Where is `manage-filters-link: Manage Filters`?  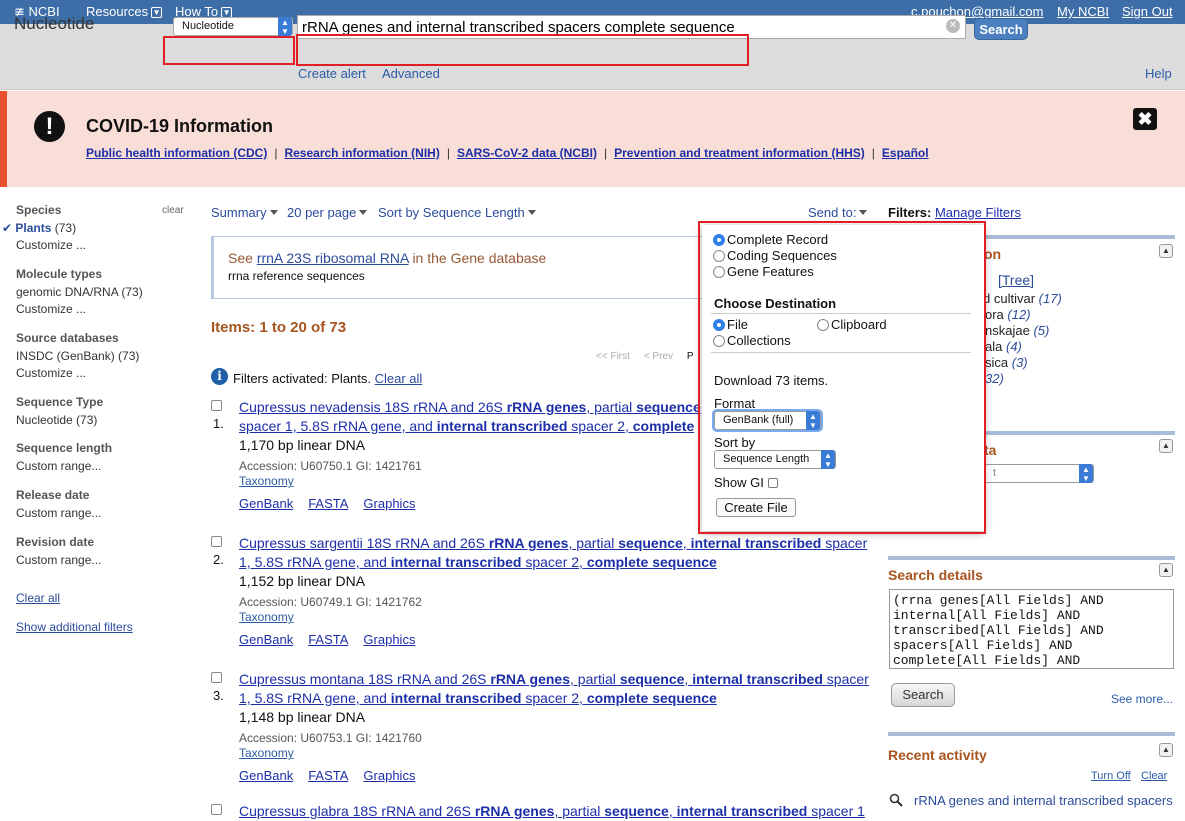
manage-filters-link: Manage Filters is located at coordinates (978, 212).